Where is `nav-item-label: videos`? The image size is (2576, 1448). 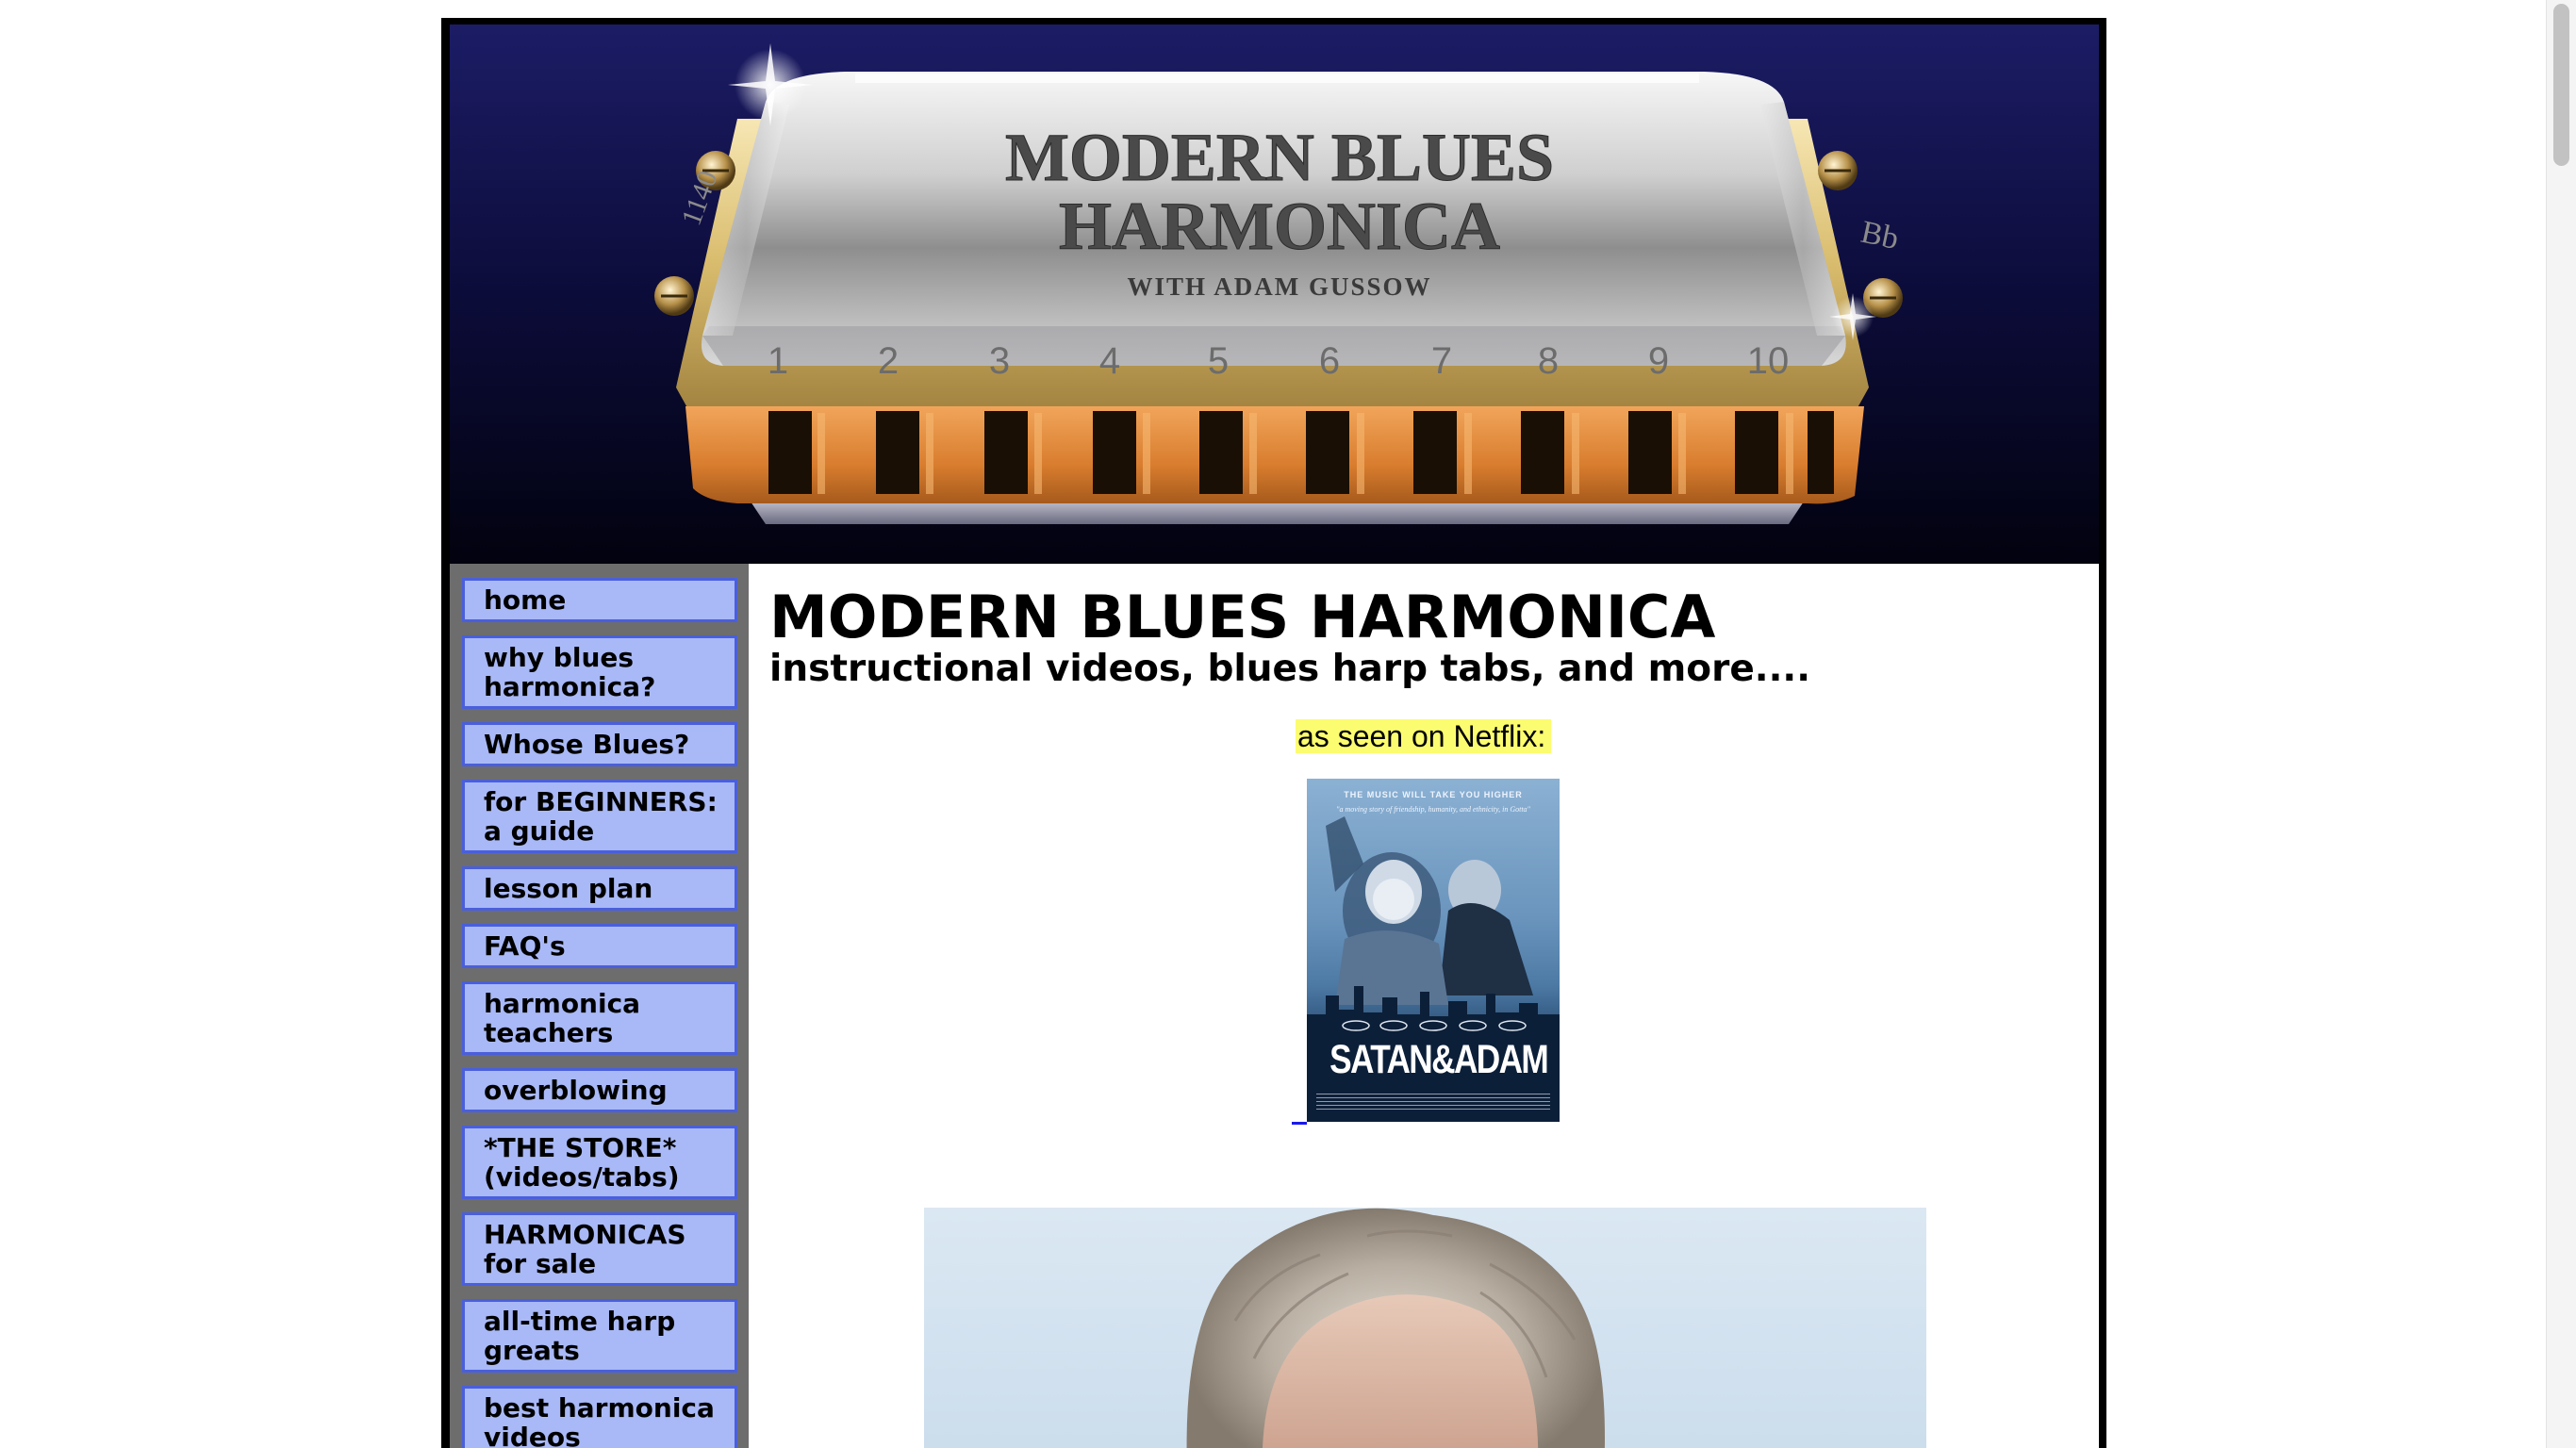 nav-item-label: videos is located at coordinates (532, 1435).